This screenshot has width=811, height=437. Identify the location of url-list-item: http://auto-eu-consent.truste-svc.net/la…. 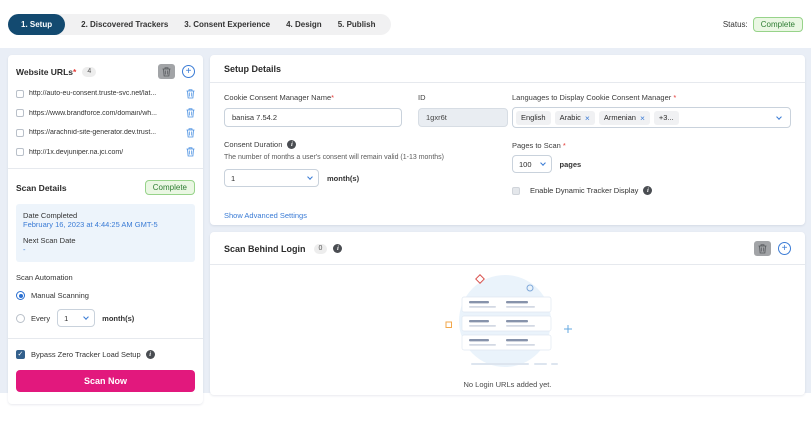
(105, 93).